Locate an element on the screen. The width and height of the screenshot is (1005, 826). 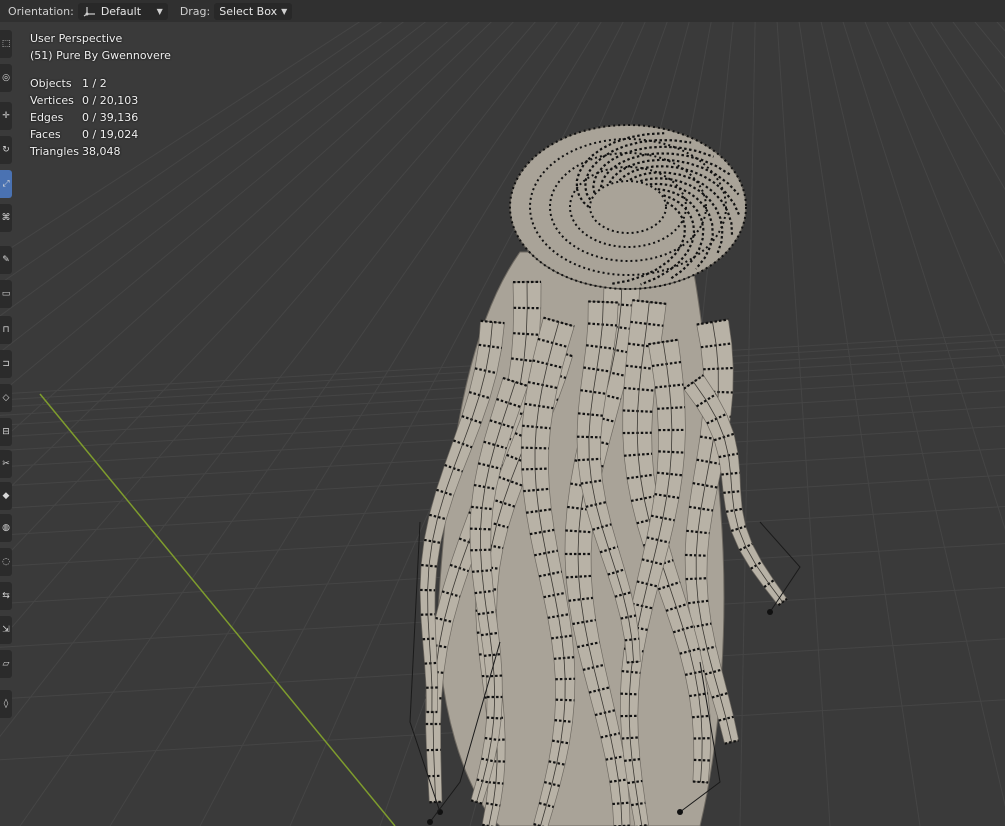
smooth-icon: ◌ is located at coordinates (6, 562).